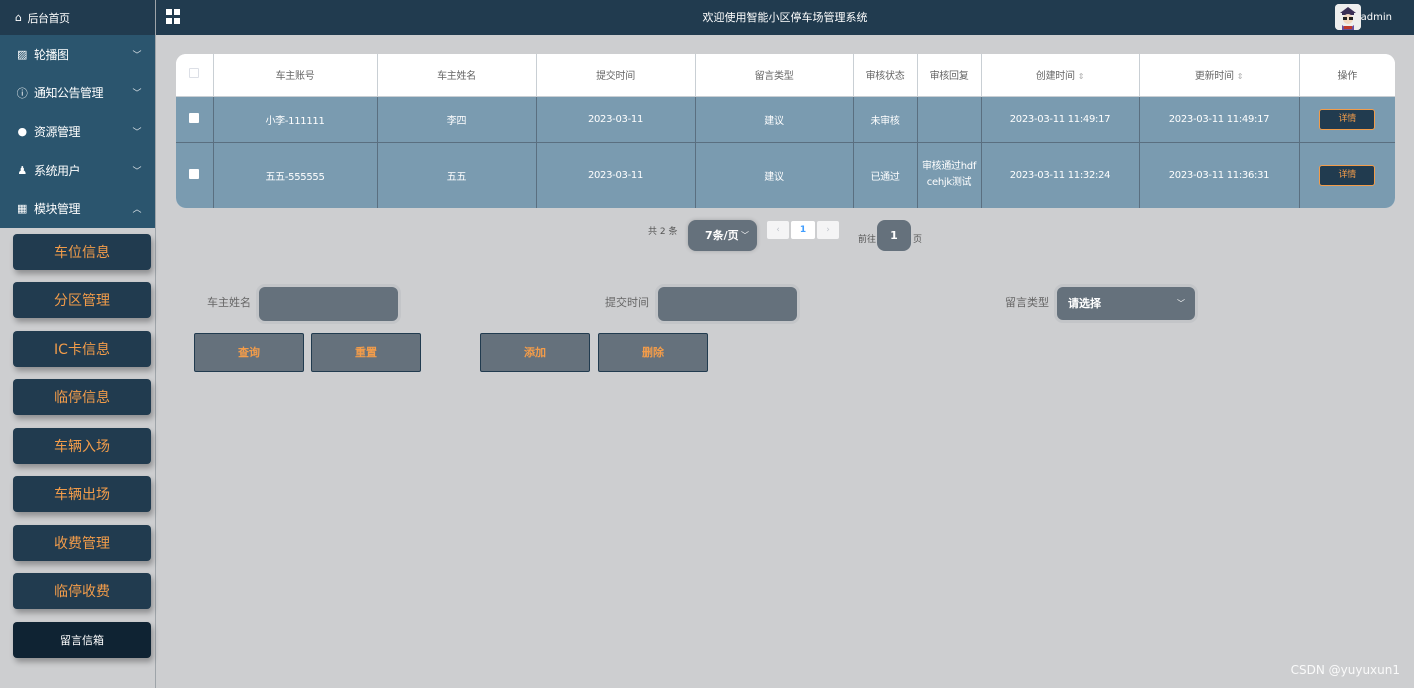  I want to click on column-header-sortable: 创建时间 ⇕, so click(1060, 75).